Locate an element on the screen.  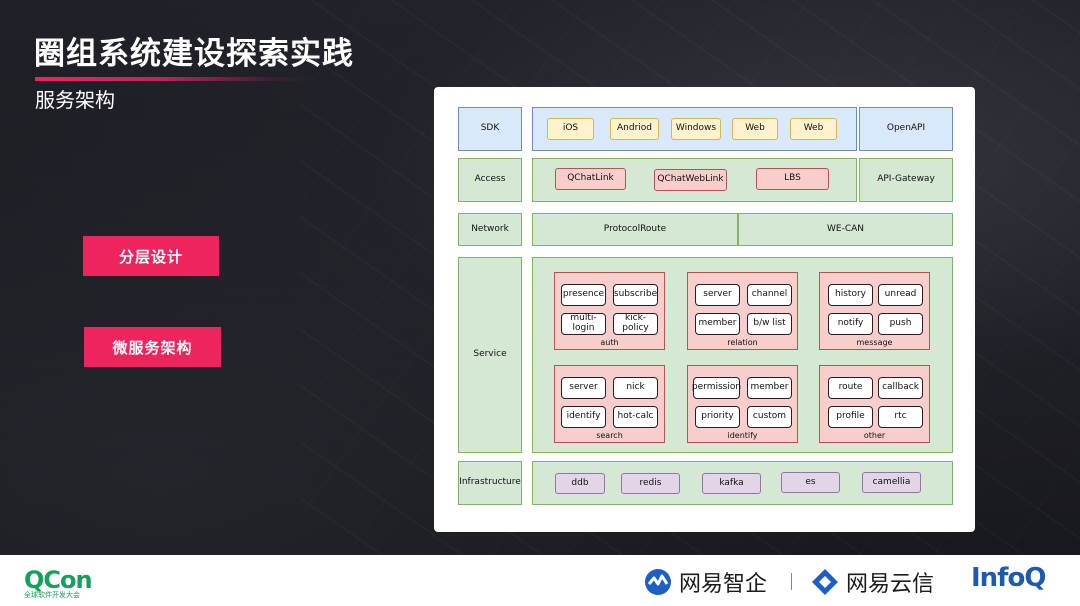
service-presence: presence is located at coordinates (583, 295).